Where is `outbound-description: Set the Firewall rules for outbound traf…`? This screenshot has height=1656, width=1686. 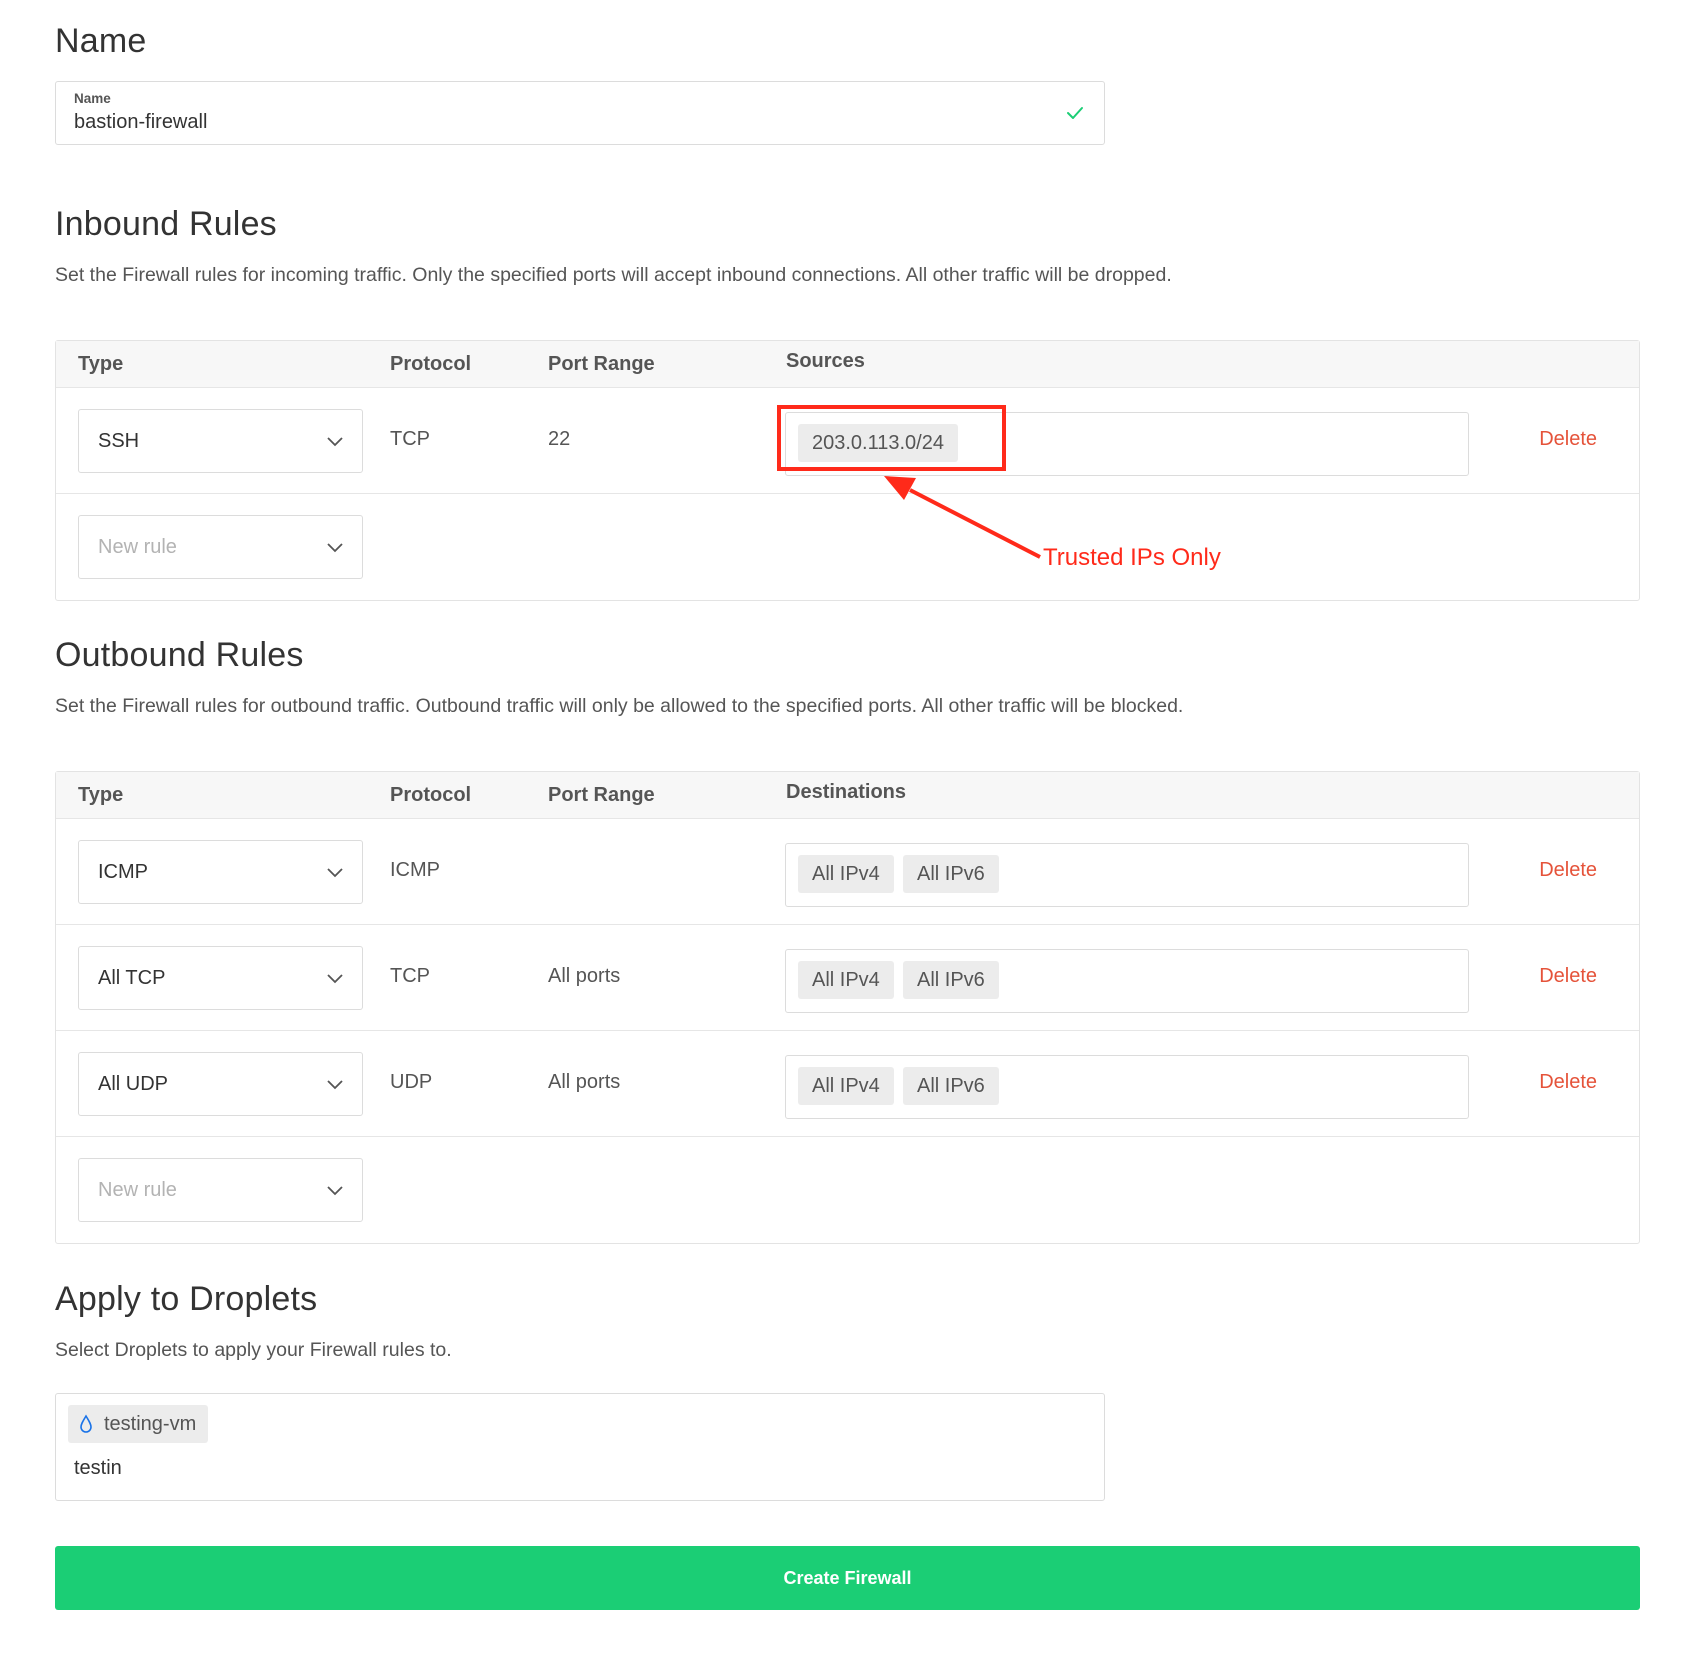 outbound-description: Set the Firewall rules for outbound traf… is located at coordinates (619, 706).